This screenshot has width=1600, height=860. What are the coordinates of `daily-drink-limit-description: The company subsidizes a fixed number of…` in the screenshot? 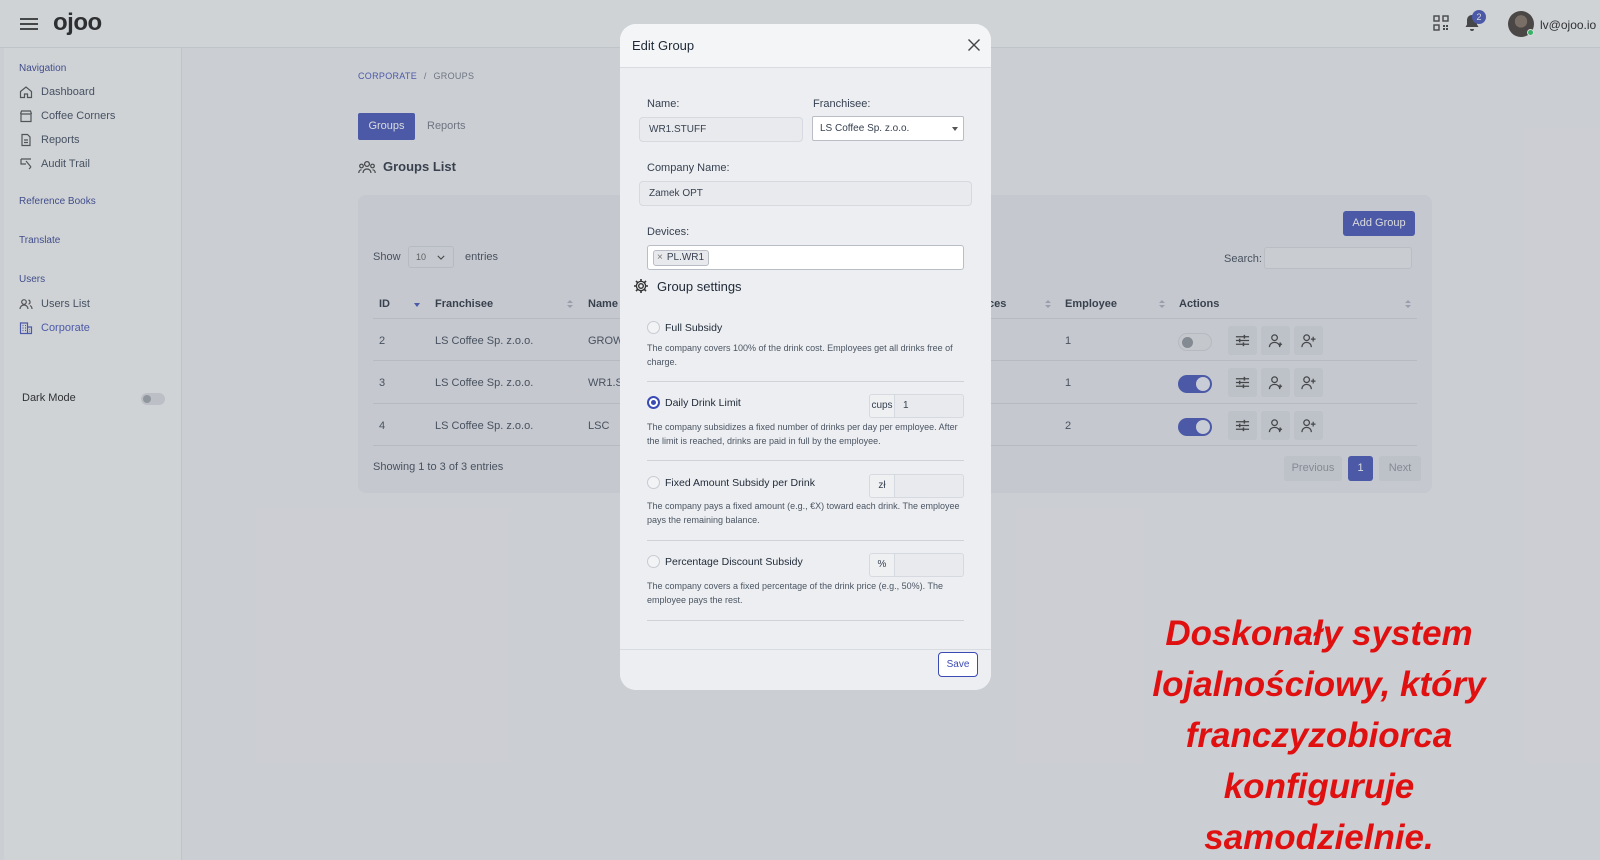 It's located at (802, 434).